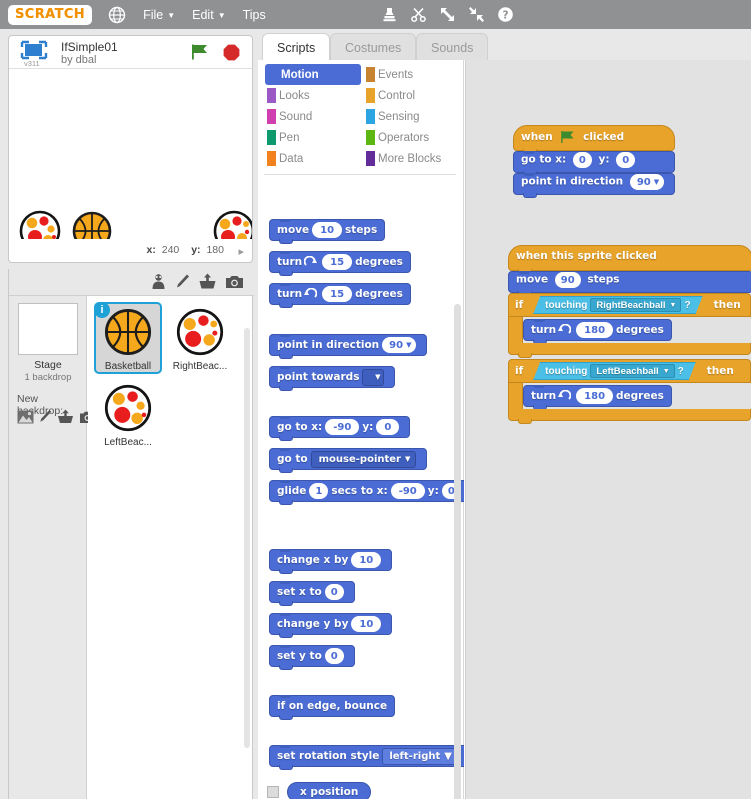 Image resolution: width=751 pixels, height=799 pixels. What do you see at coordinates (207, 284) in the screenshot?
I see `upload-sprite-icon` at bounding box center [207, 284].